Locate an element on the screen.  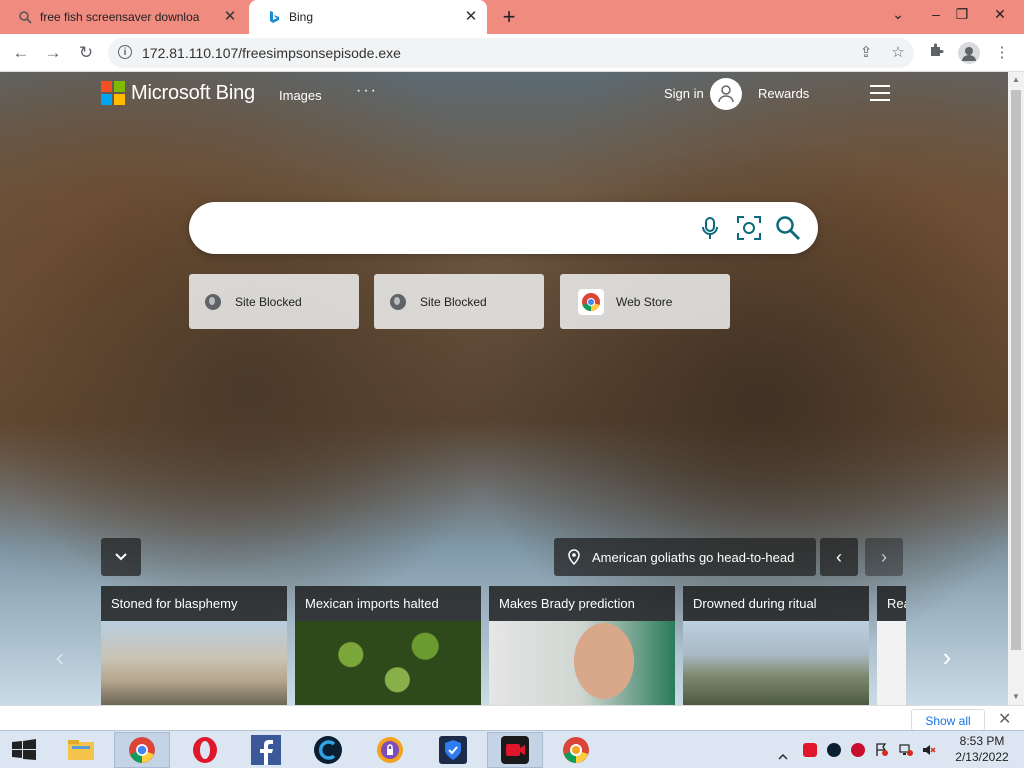
scrollbar-thumb is located at coordinates (1016, 370).